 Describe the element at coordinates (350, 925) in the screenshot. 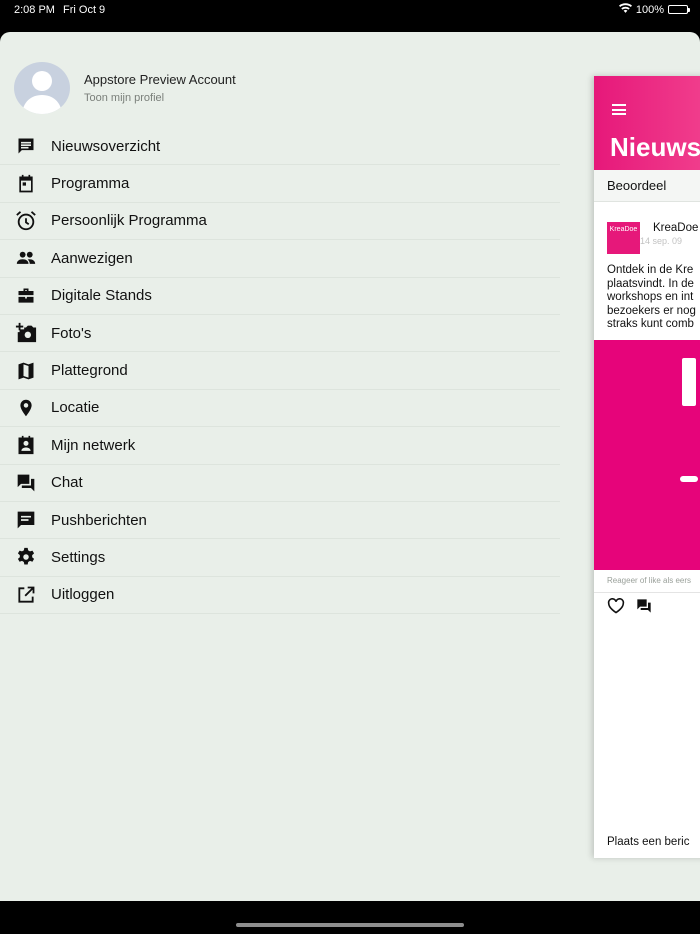

I see `home-indicator` at that location.